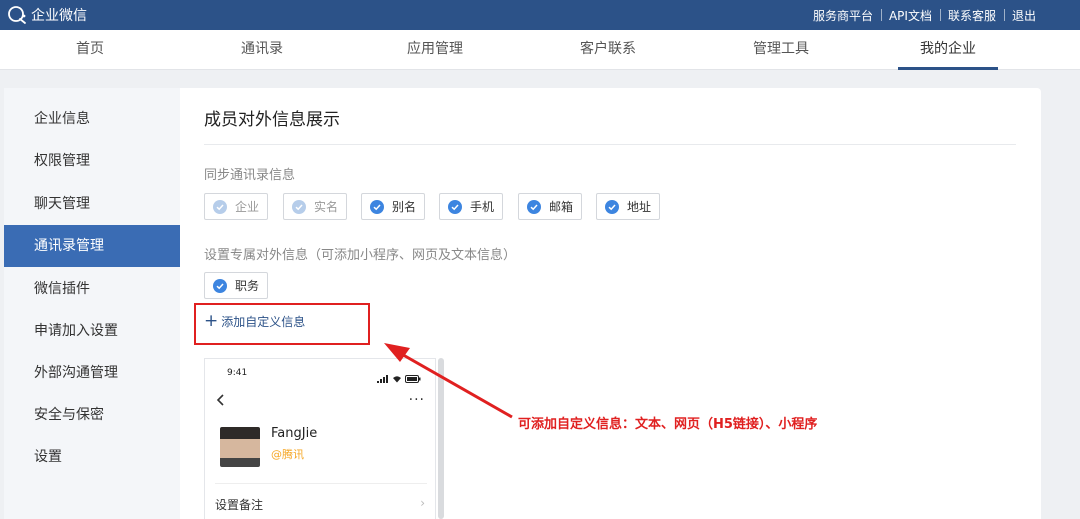 The image size is (1080, 519). I want to click on chip-position: 职务, so click(236, 285).